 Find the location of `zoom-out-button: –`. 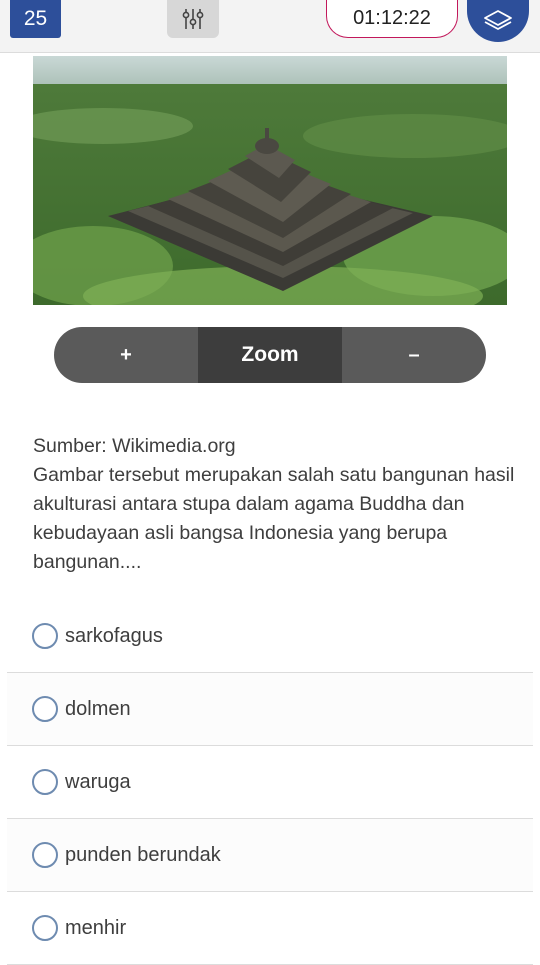

zoom-out-button: – is located at coordinates (414, 355).